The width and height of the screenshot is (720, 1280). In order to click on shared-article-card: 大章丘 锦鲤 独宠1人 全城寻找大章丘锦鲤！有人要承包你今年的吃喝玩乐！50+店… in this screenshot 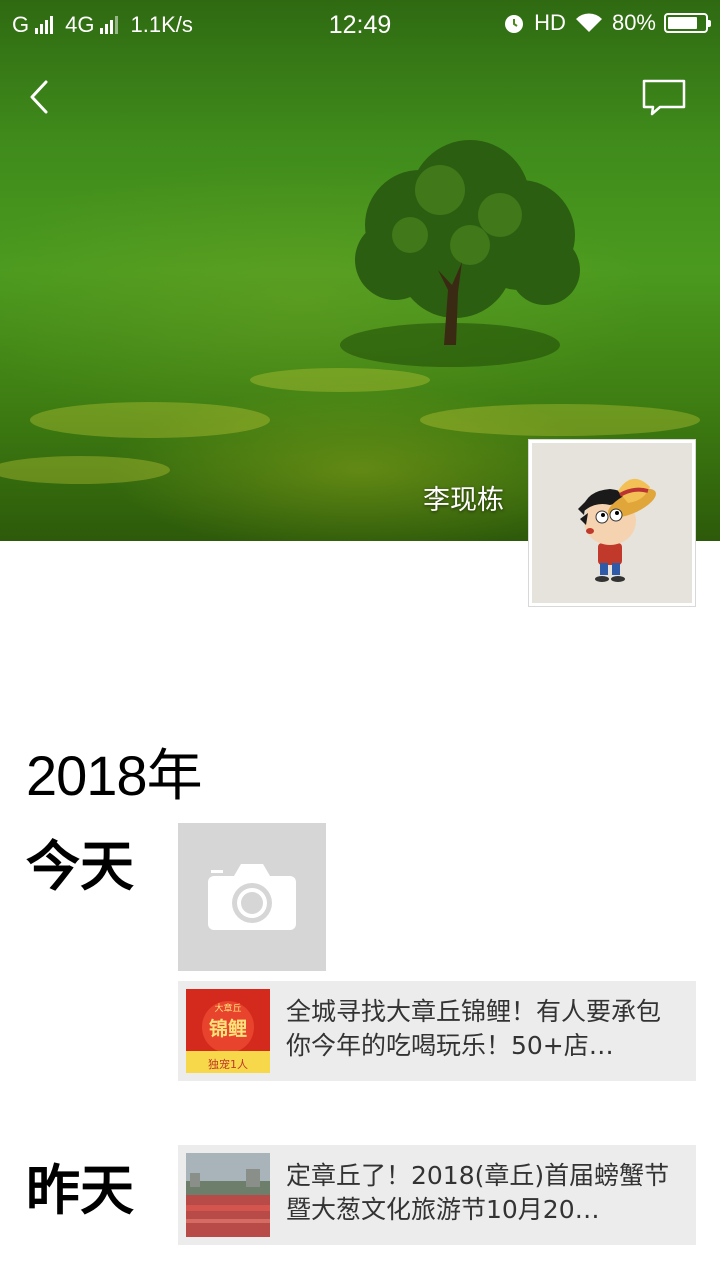, I will do `click(437, 1031)`.